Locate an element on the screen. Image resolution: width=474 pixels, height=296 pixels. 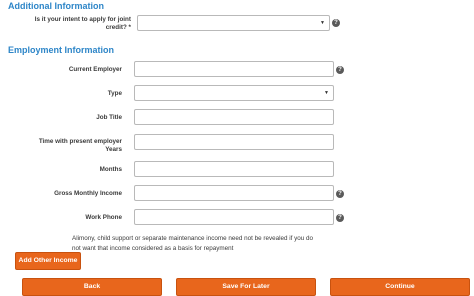
months-label: Months is located at coordinates (110, 169).